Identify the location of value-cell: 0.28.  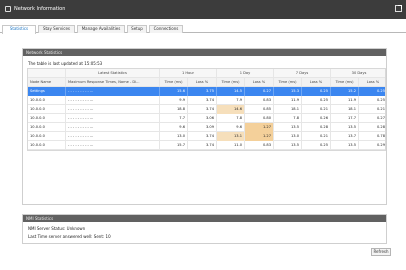
(380, 127).